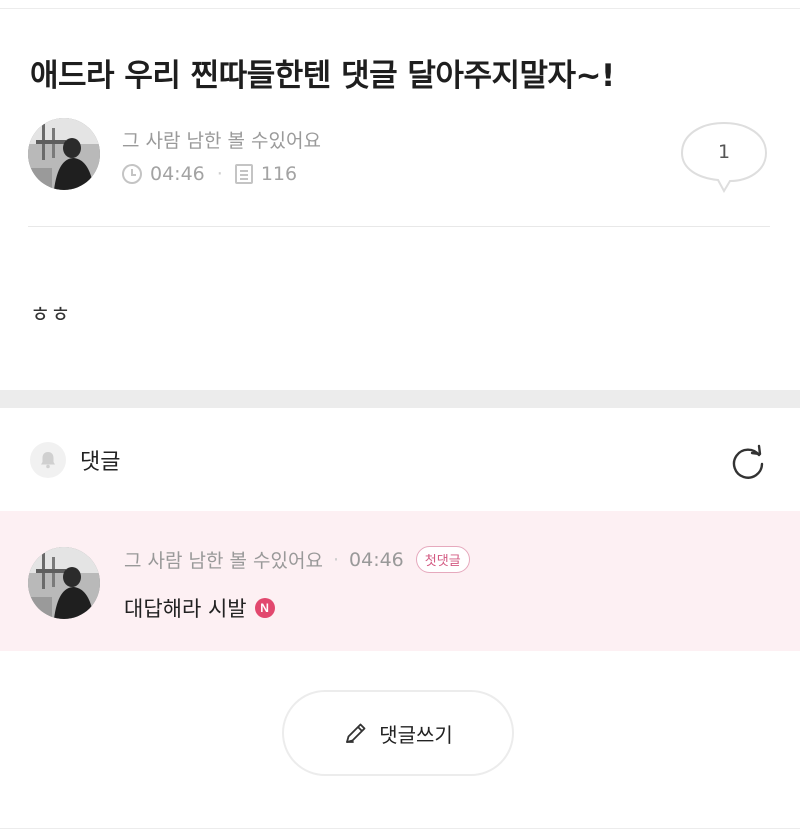 The image size is (800, 836). What do you see at coordinates (416, 735) in the screenshot?
I see `write-comment-label: 댓글쓰기` at bounding box center [416, 735].